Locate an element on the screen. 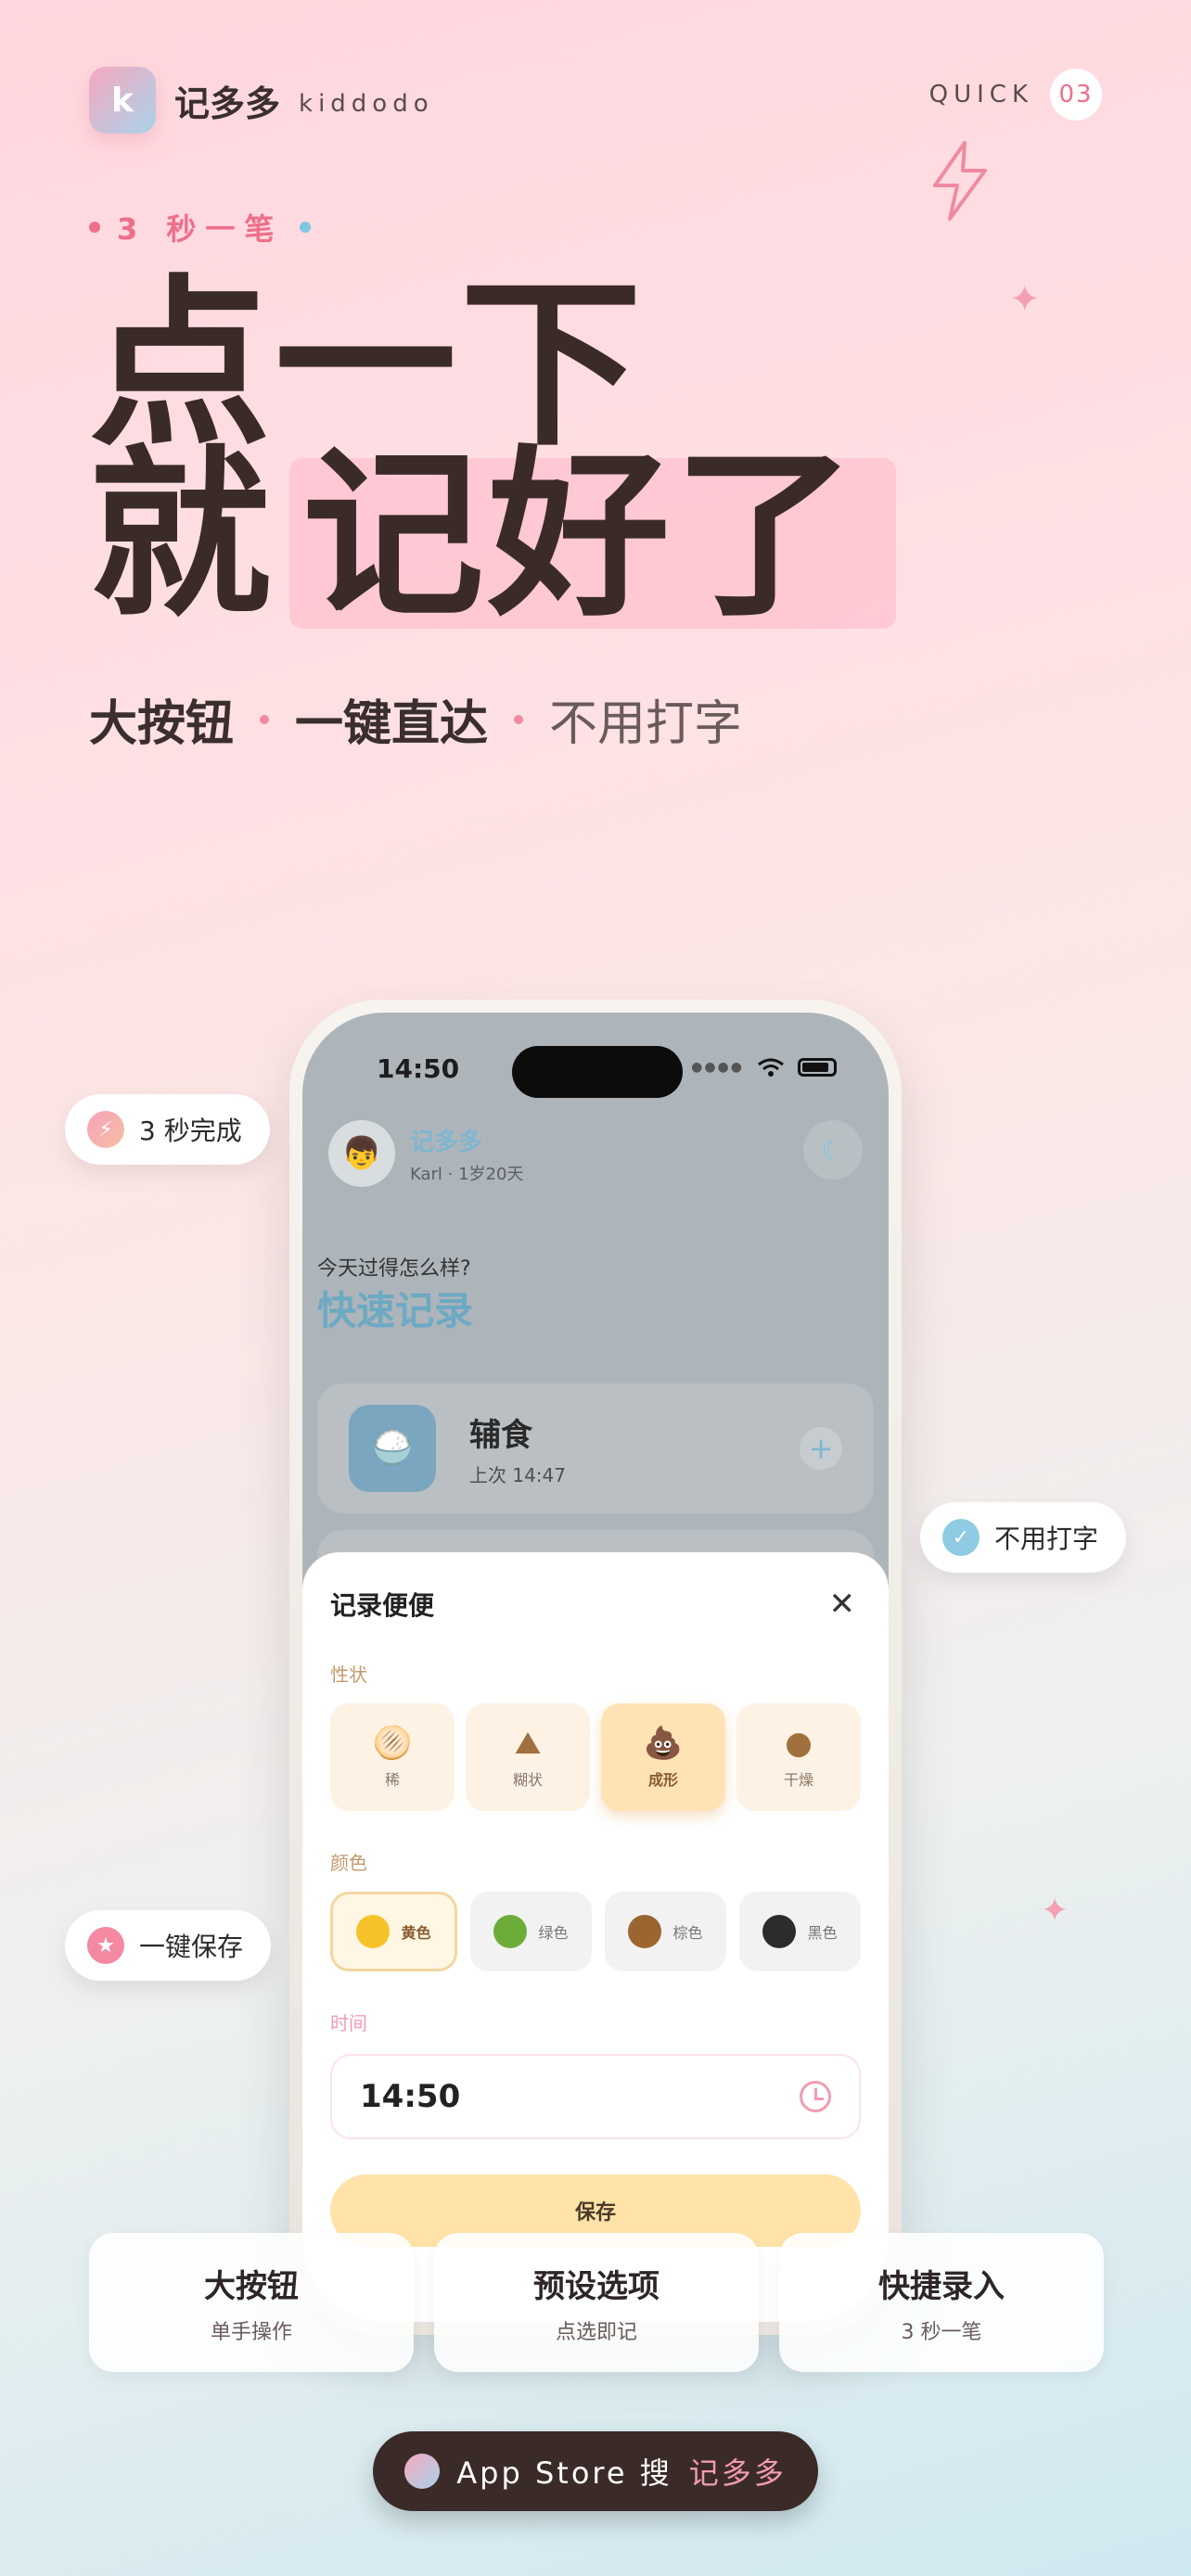 This screenshot has height=2576, width=1191. card-title: 辅食 is located at coordinates (501, 1435).